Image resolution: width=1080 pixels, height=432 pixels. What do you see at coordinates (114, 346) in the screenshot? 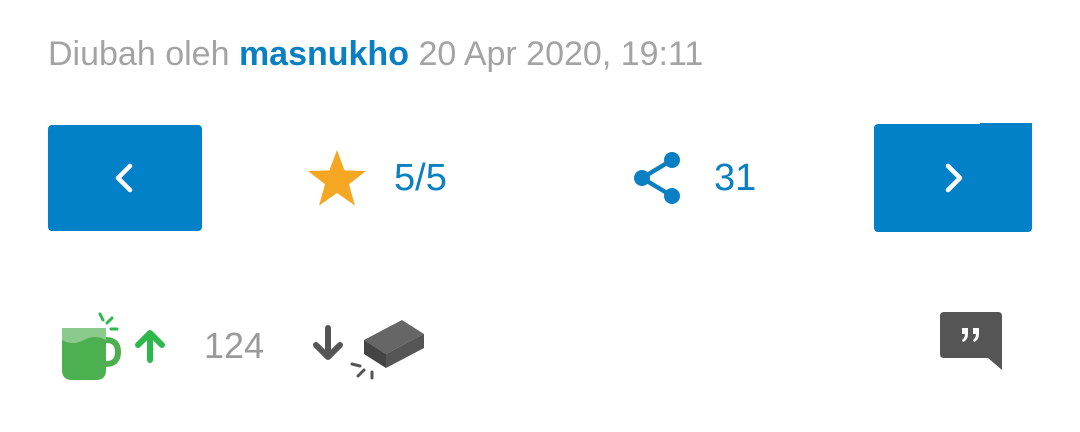
I see `cendol-upvote-icon` at bounding box center [114, 346].